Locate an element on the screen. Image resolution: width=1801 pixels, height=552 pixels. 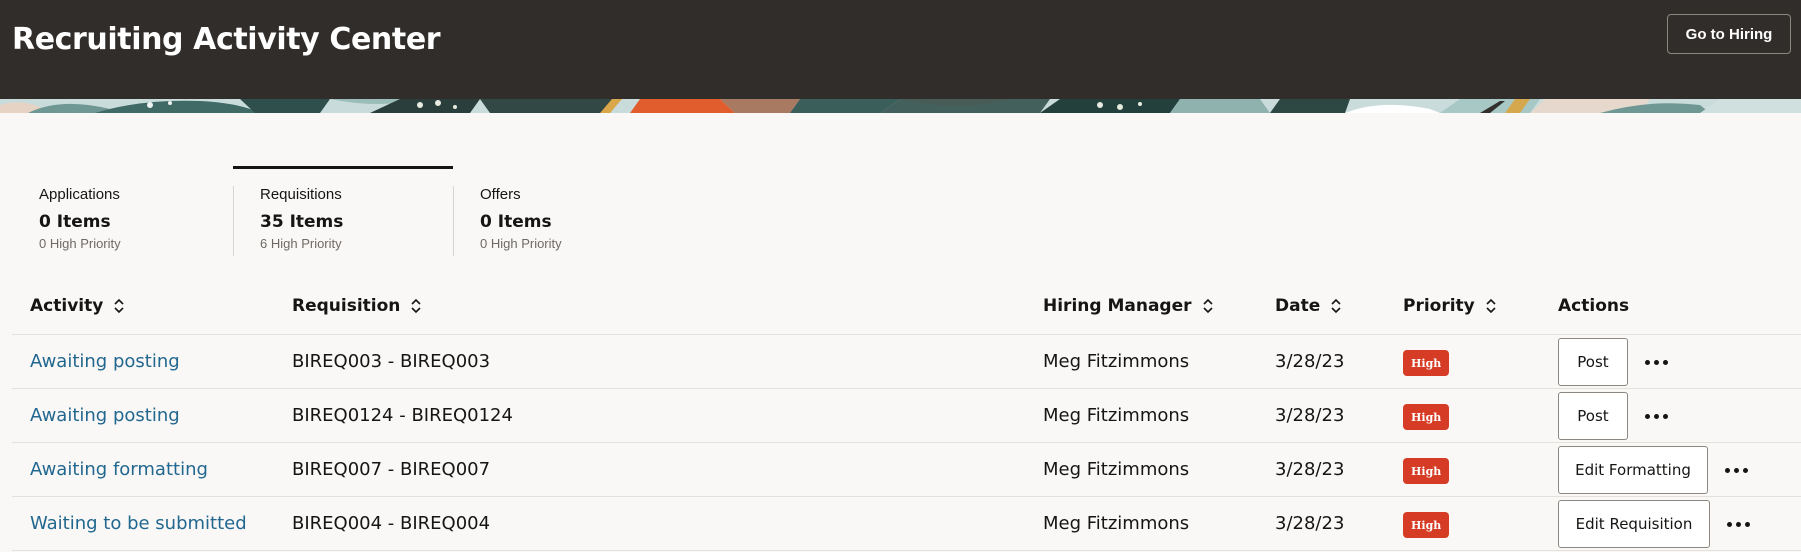
edit-requisition-button: Edit Requisition is located at coordinates (1634, 524).